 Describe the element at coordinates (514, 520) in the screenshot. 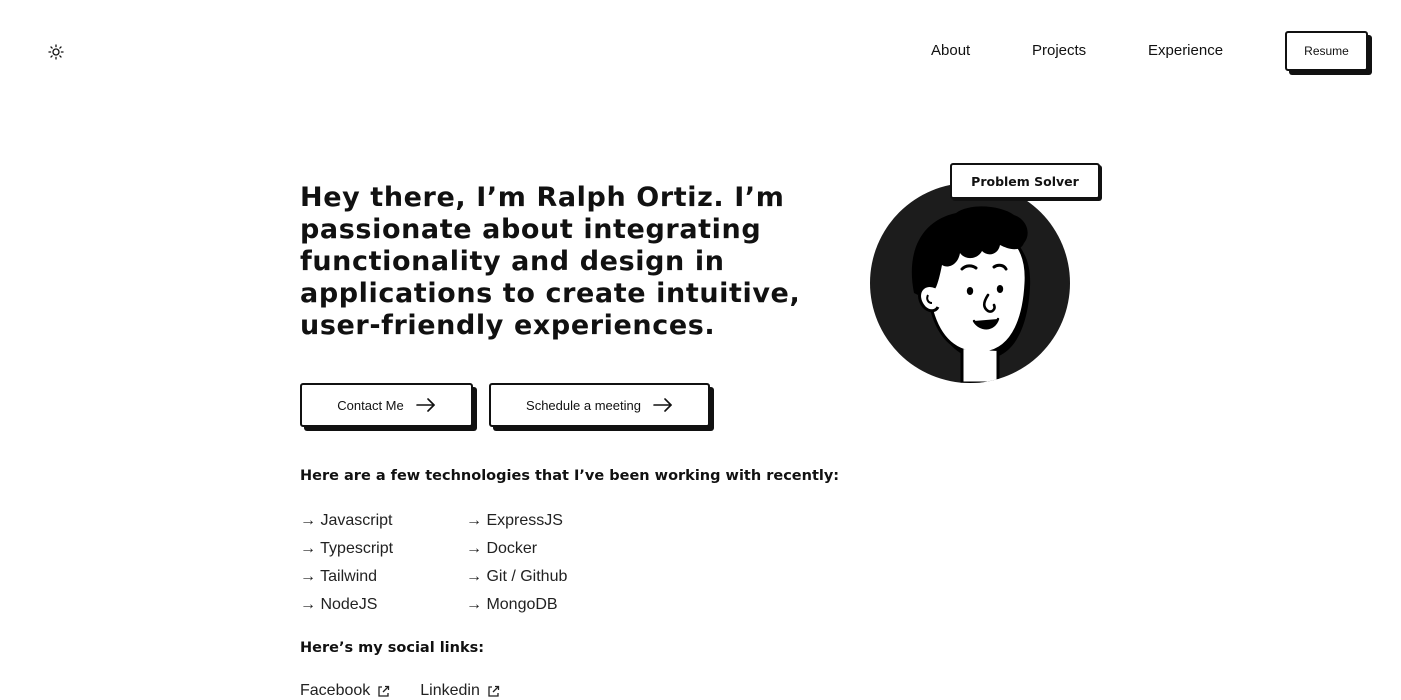

I see `tech-item: → ExpressJS` at that location.